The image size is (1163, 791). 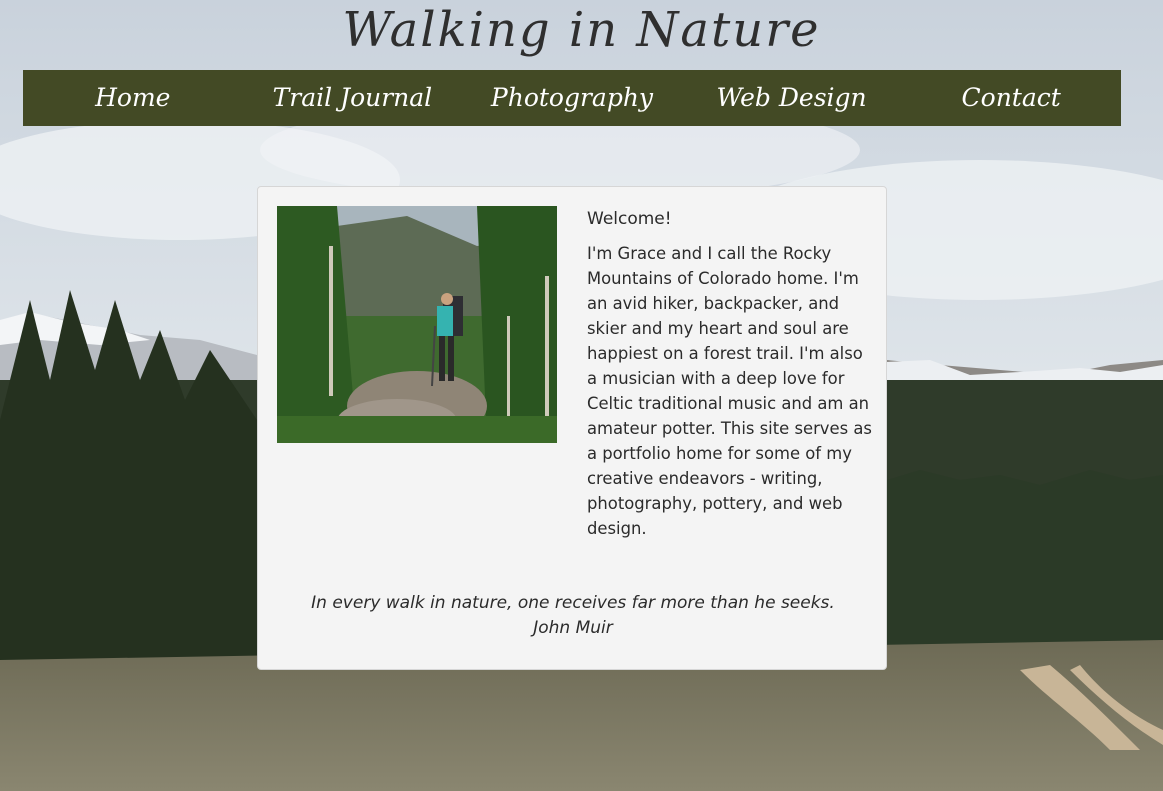 What do you see at coordinates (1011, 98) in the screenshot?
I see `nav-item-contact: Contact` at bounding box center [1011, 98].